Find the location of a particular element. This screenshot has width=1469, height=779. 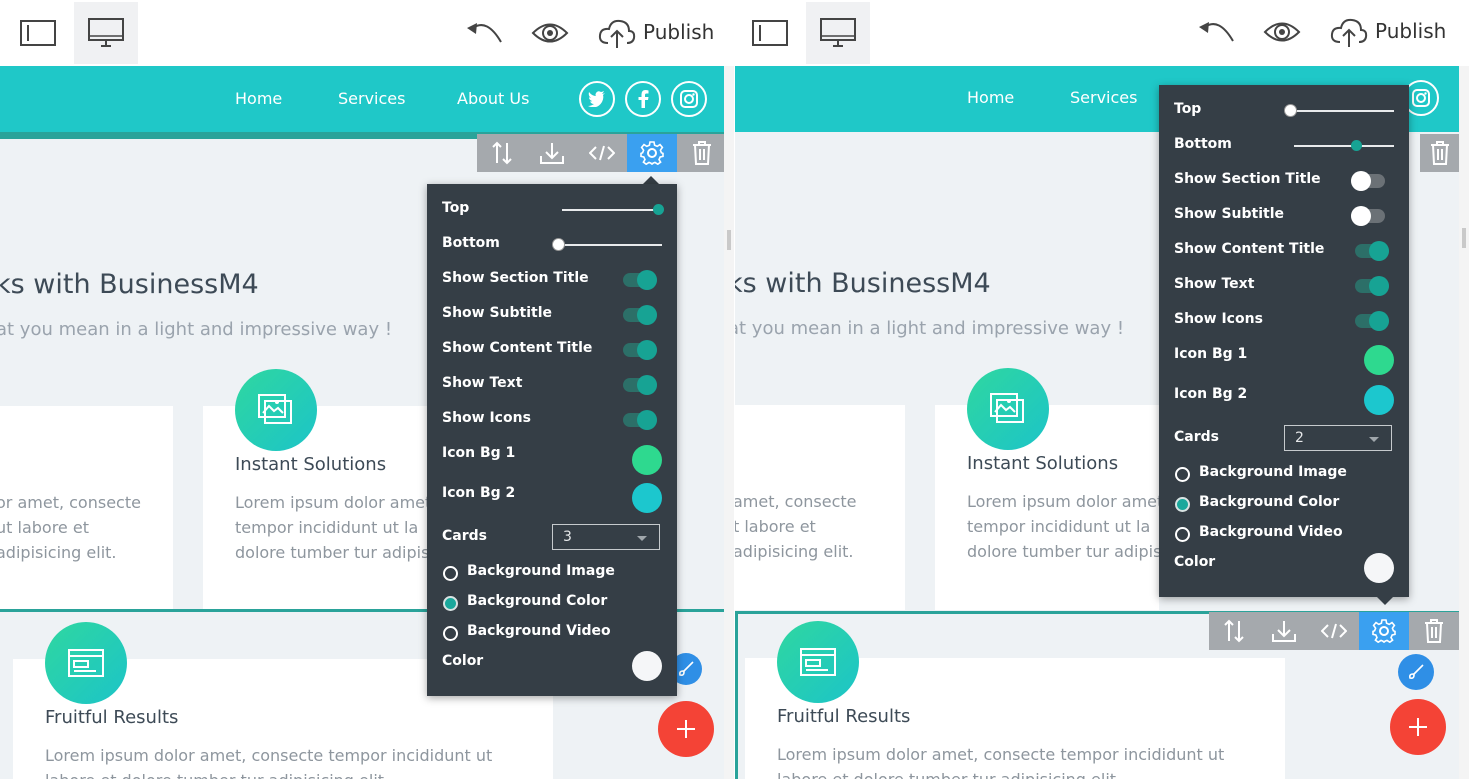

show-icons-label: Show Icons is located at coordinates (486, 418).